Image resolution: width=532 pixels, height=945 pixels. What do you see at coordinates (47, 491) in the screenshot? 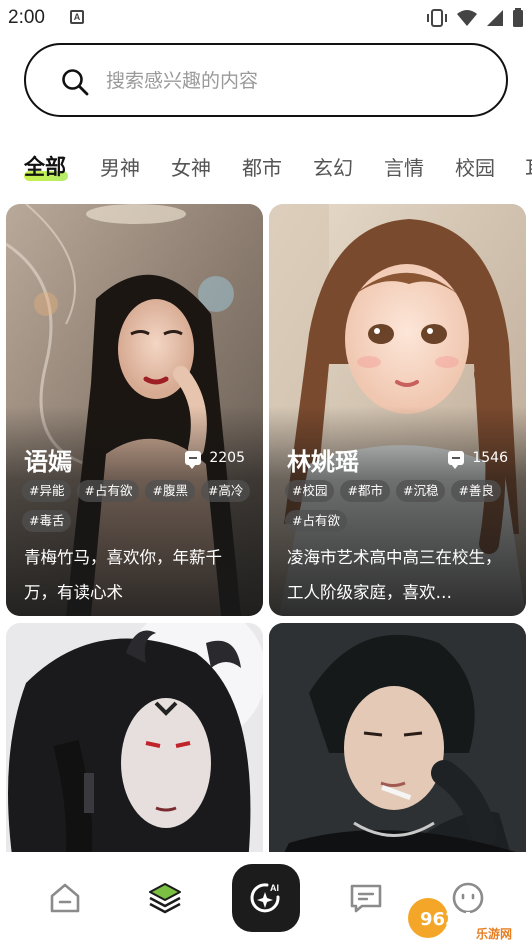
I see `tag: #异能` at bounding box center [47, 491].